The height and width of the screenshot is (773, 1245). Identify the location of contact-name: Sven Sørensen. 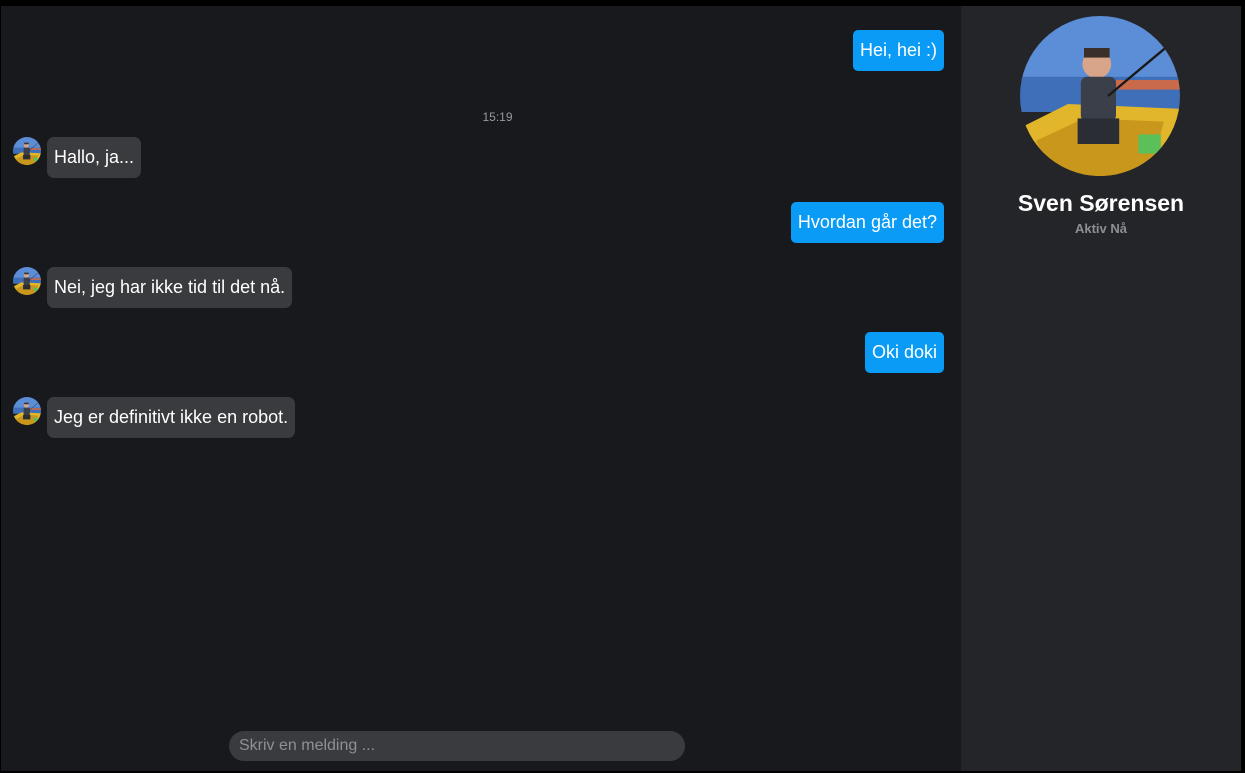
(1101, 203).